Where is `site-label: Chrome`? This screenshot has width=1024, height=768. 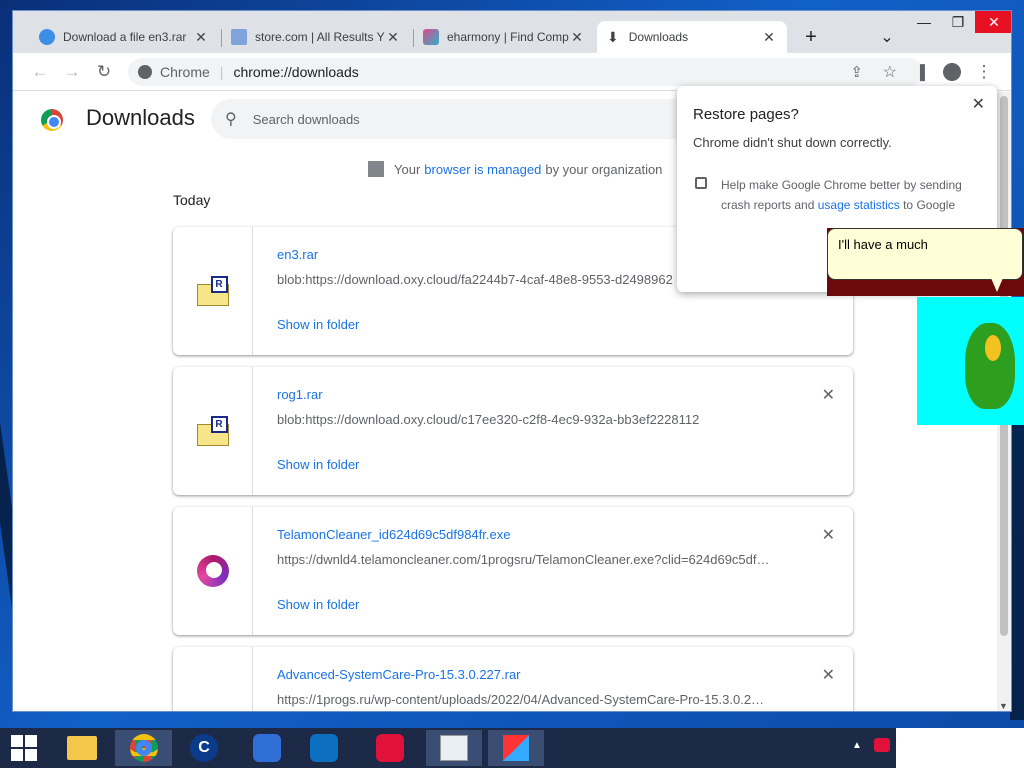 site-label: Chrome is located at coordinates (185, 72).